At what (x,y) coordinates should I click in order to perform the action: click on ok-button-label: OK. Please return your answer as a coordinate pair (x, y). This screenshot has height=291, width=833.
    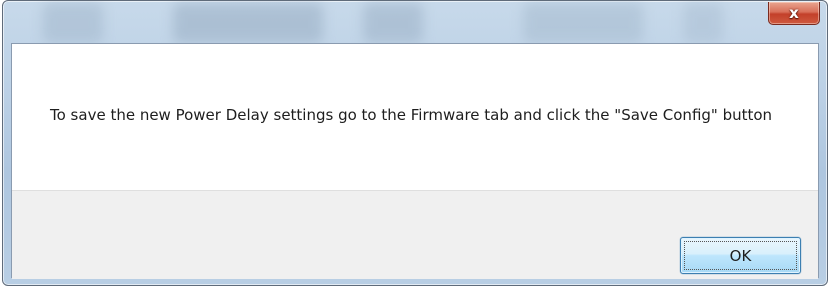
    Looking at the image, I should click on (740, 255).